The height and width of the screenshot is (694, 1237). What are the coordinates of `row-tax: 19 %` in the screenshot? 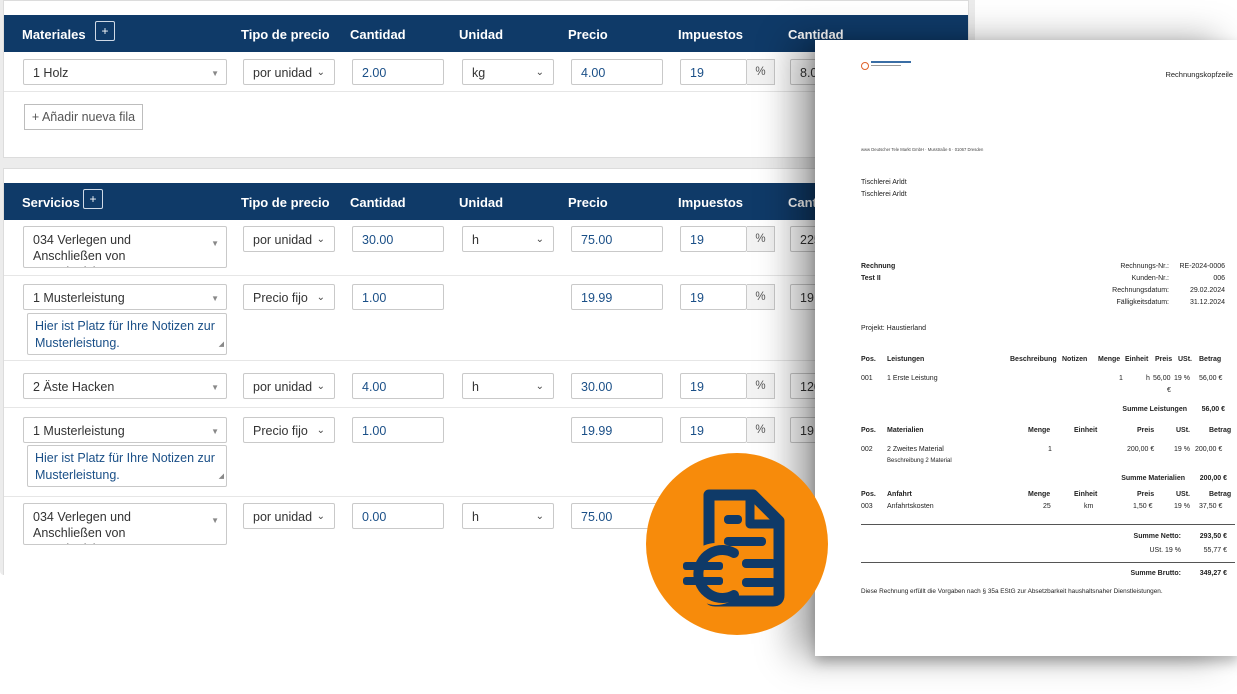 It's located at (1182, 378).